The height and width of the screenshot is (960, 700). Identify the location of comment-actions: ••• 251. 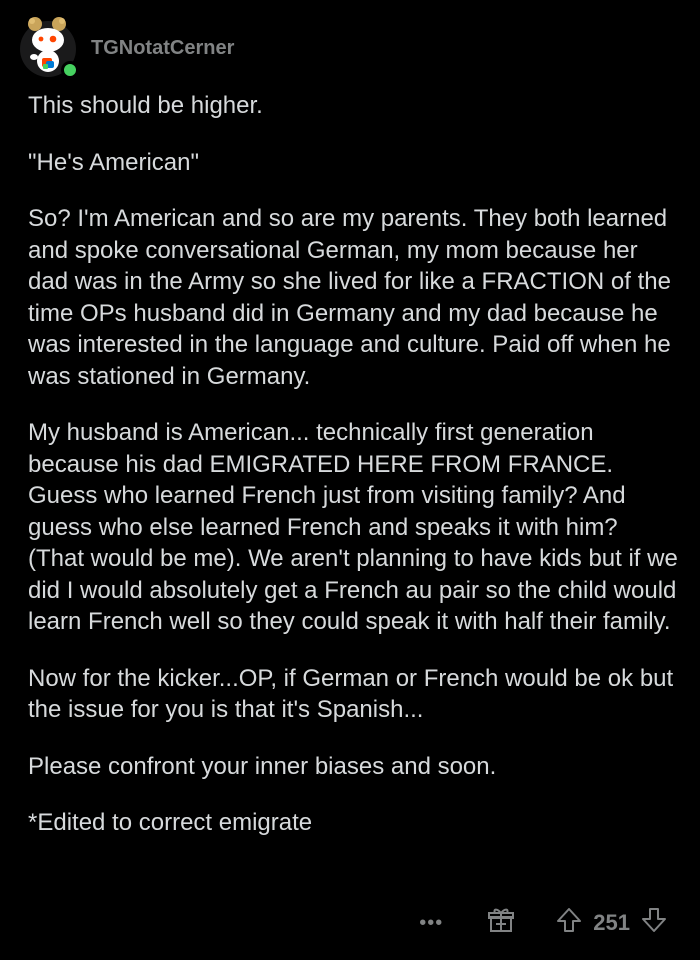
(543, 922).